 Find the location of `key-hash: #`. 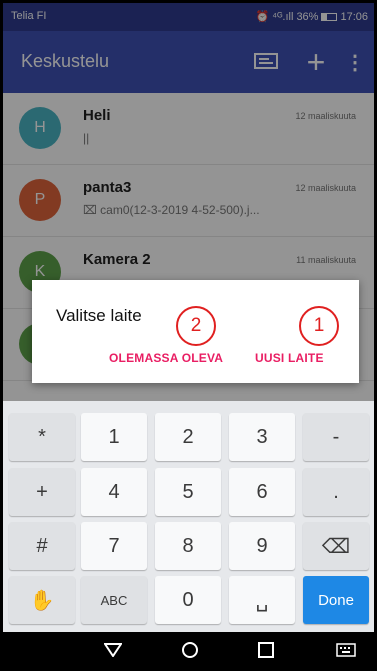

key-hash: # is located at coordinates (42, 546).